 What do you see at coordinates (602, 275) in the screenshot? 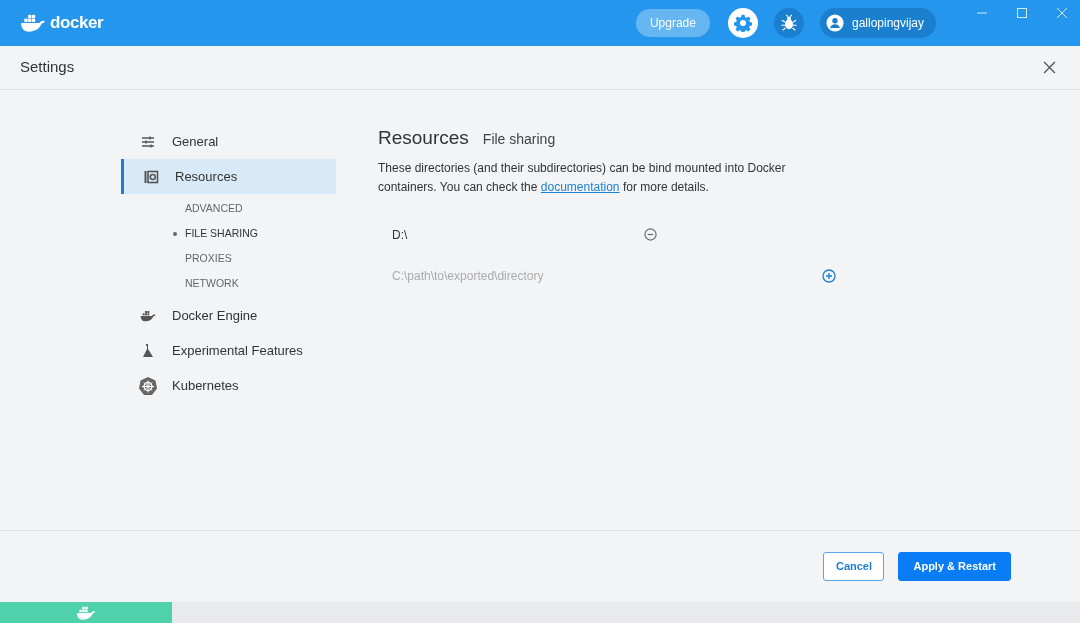
I see `directory-input: C:\path\to\exported\directory` at bounding box center [602, 275].